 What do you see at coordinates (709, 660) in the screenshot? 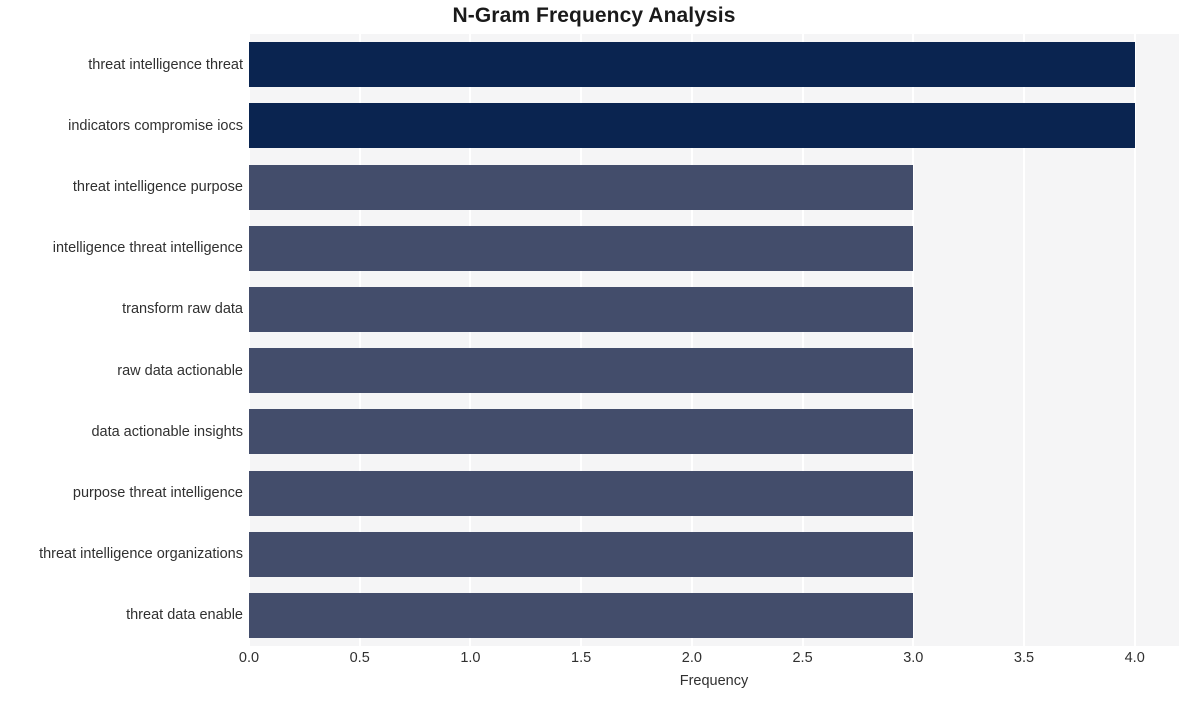
I see `x-axis-tick-labels: 0.0 0.5 1.0 1.5 2.0 2.5 3.0 3.5 4.0` at bounding box center [709, 660].